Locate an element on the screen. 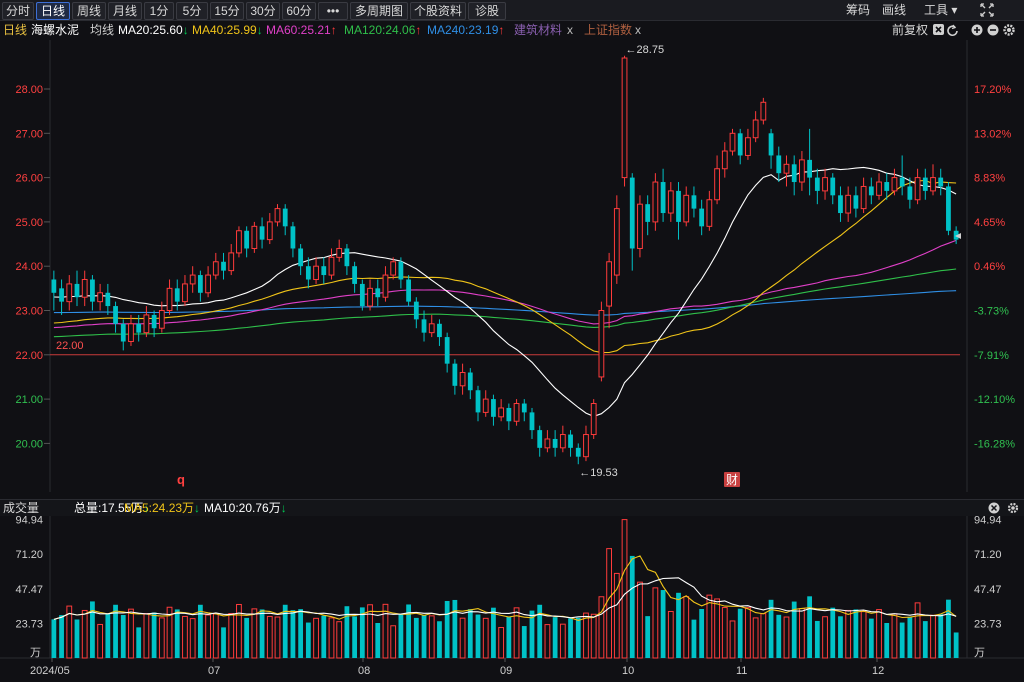 The width and height of the screenshot is (1024, 682). toolbar-button-4: 1分 is located at coordinates (159, 11).